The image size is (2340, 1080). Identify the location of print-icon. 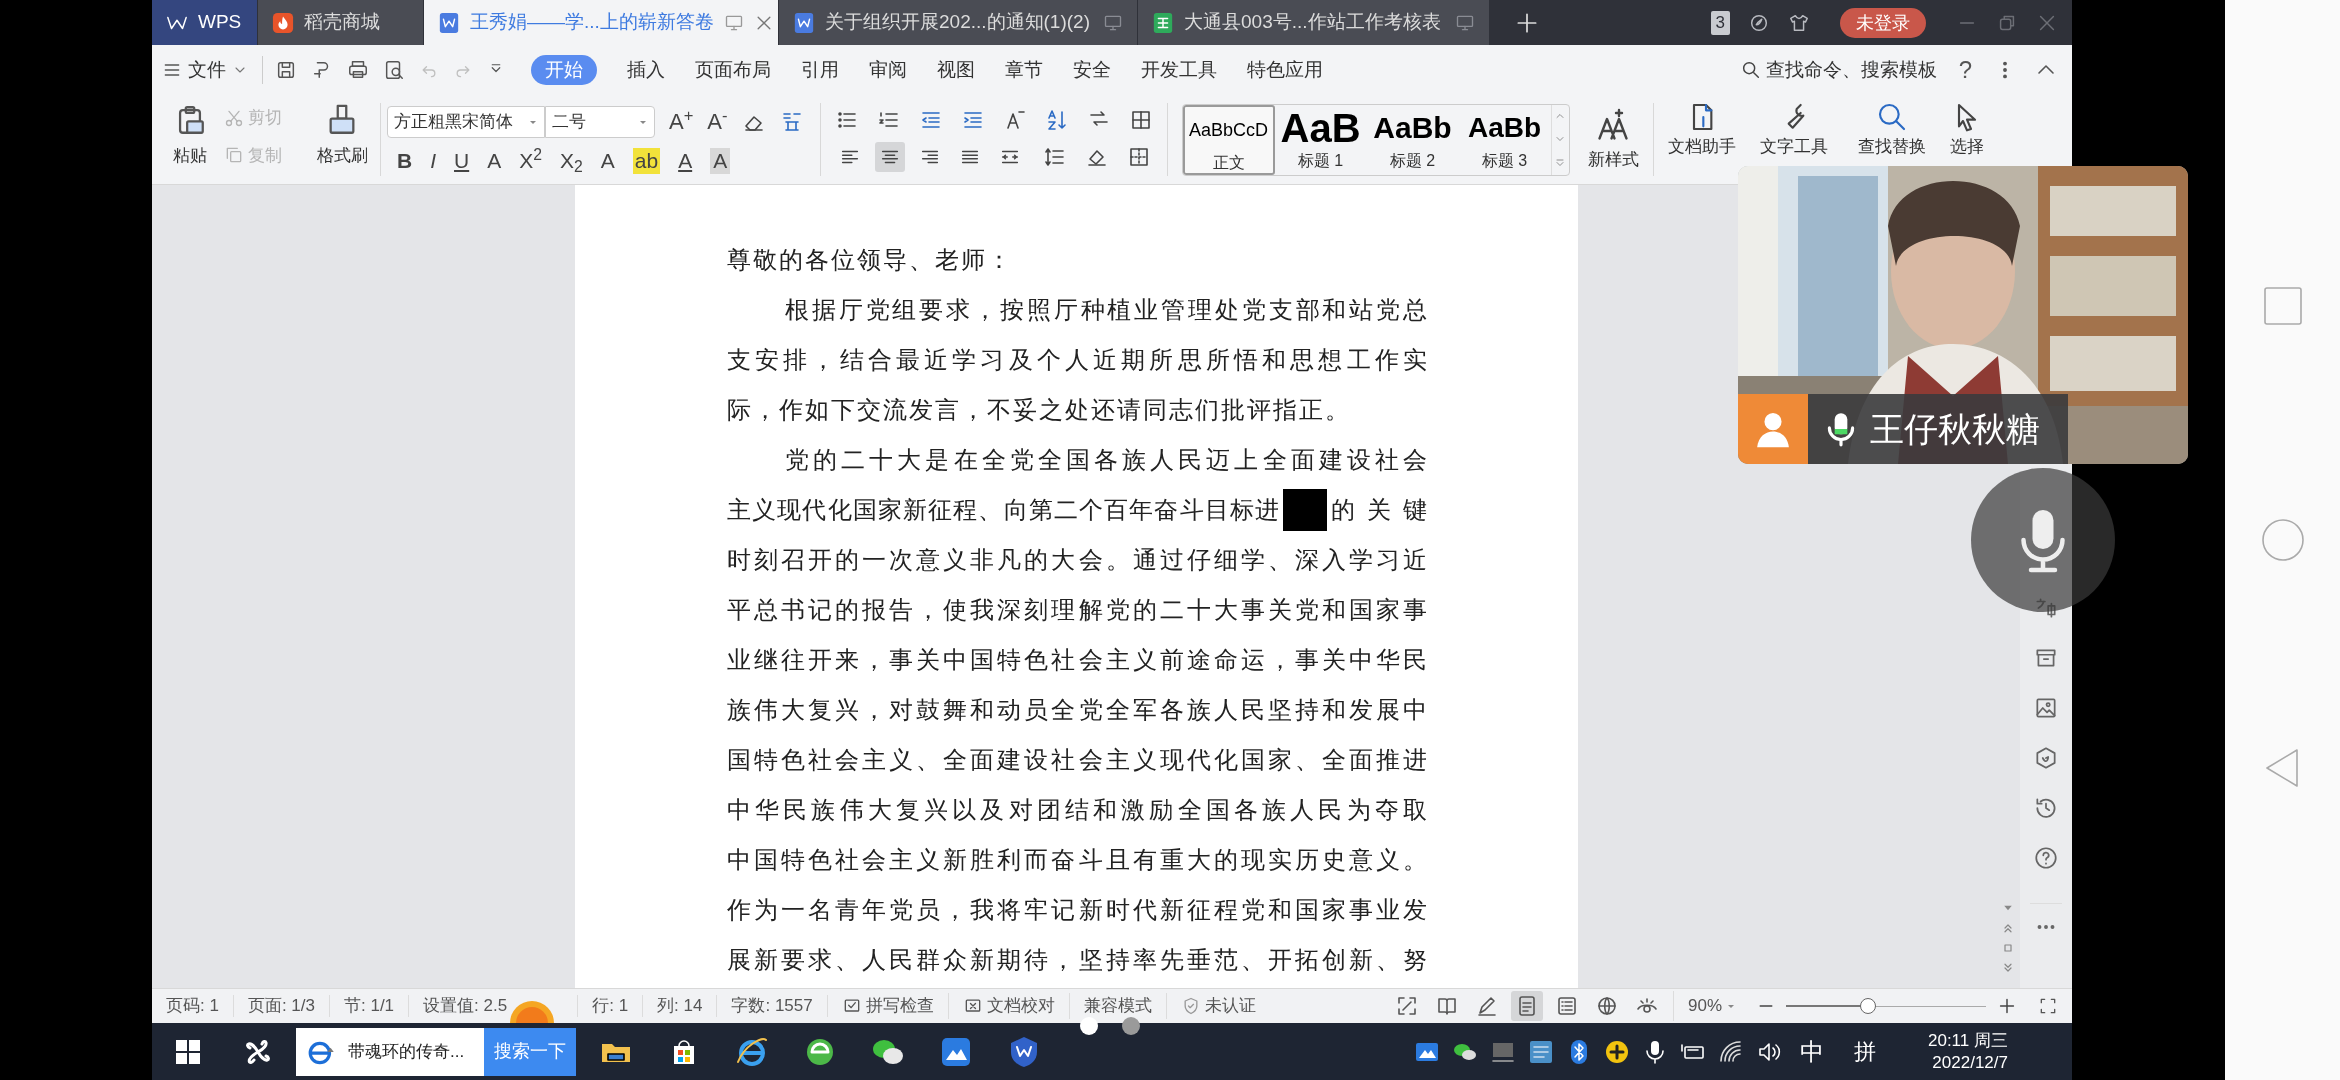
(358, 70).